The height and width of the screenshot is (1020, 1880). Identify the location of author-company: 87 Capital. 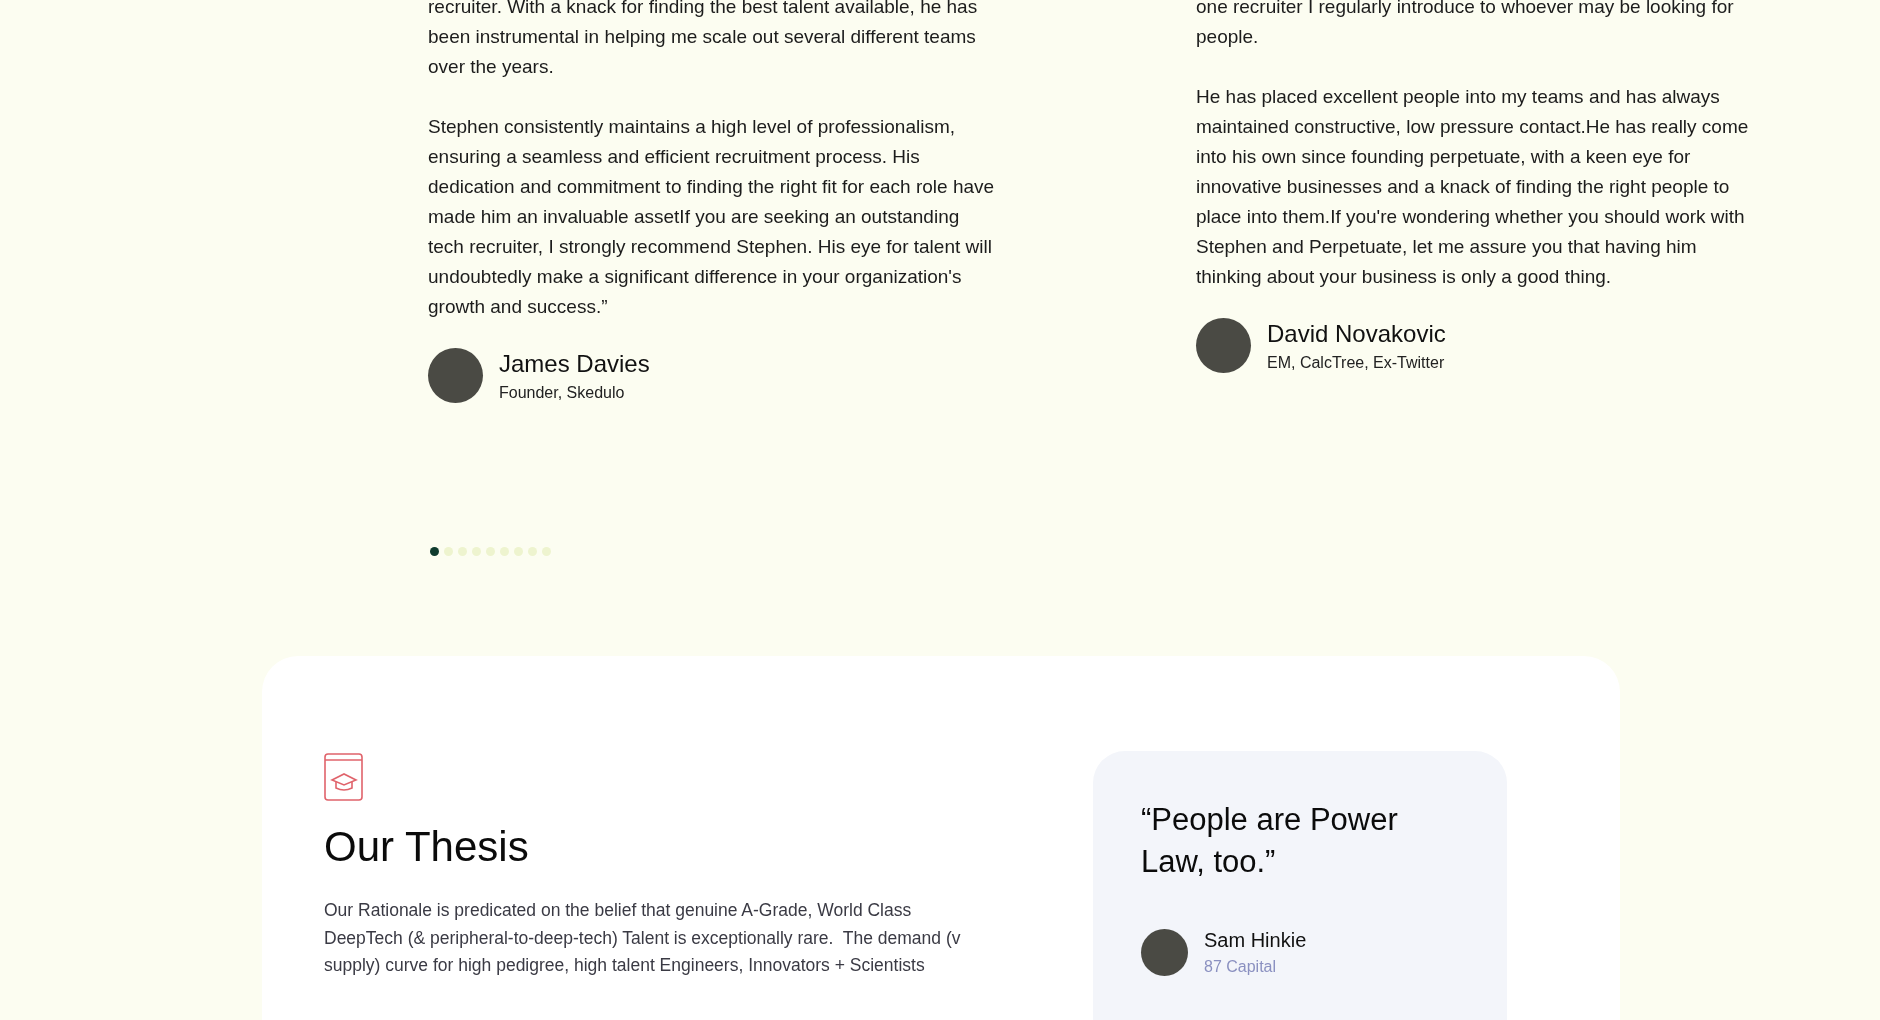
(1241, 967).